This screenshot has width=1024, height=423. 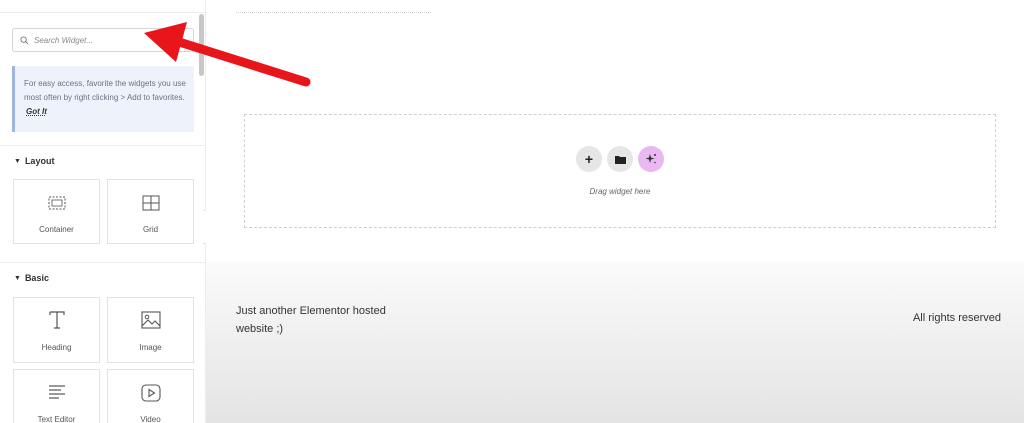 I want to click on widget-container: Container, so click(x=56, y=211).